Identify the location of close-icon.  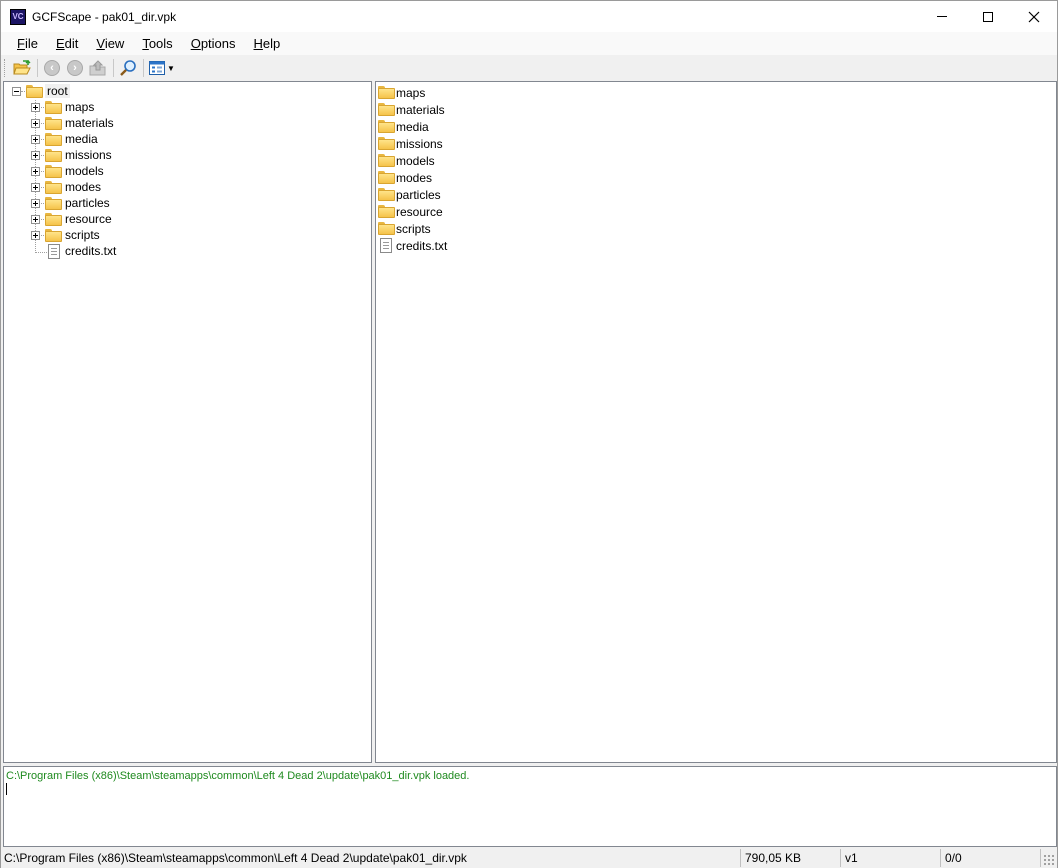
(1034, 16).